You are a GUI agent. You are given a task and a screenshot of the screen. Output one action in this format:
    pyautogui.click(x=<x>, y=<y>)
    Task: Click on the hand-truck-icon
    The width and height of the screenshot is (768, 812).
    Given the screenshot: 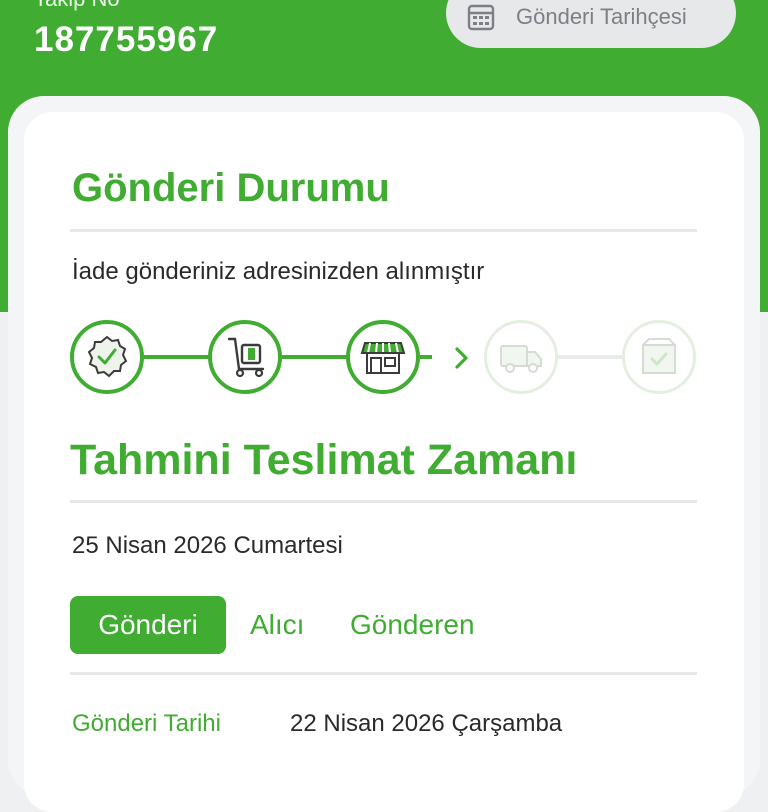 What is the action you would take?
    pyautogui.click(x=246, y=357)
    